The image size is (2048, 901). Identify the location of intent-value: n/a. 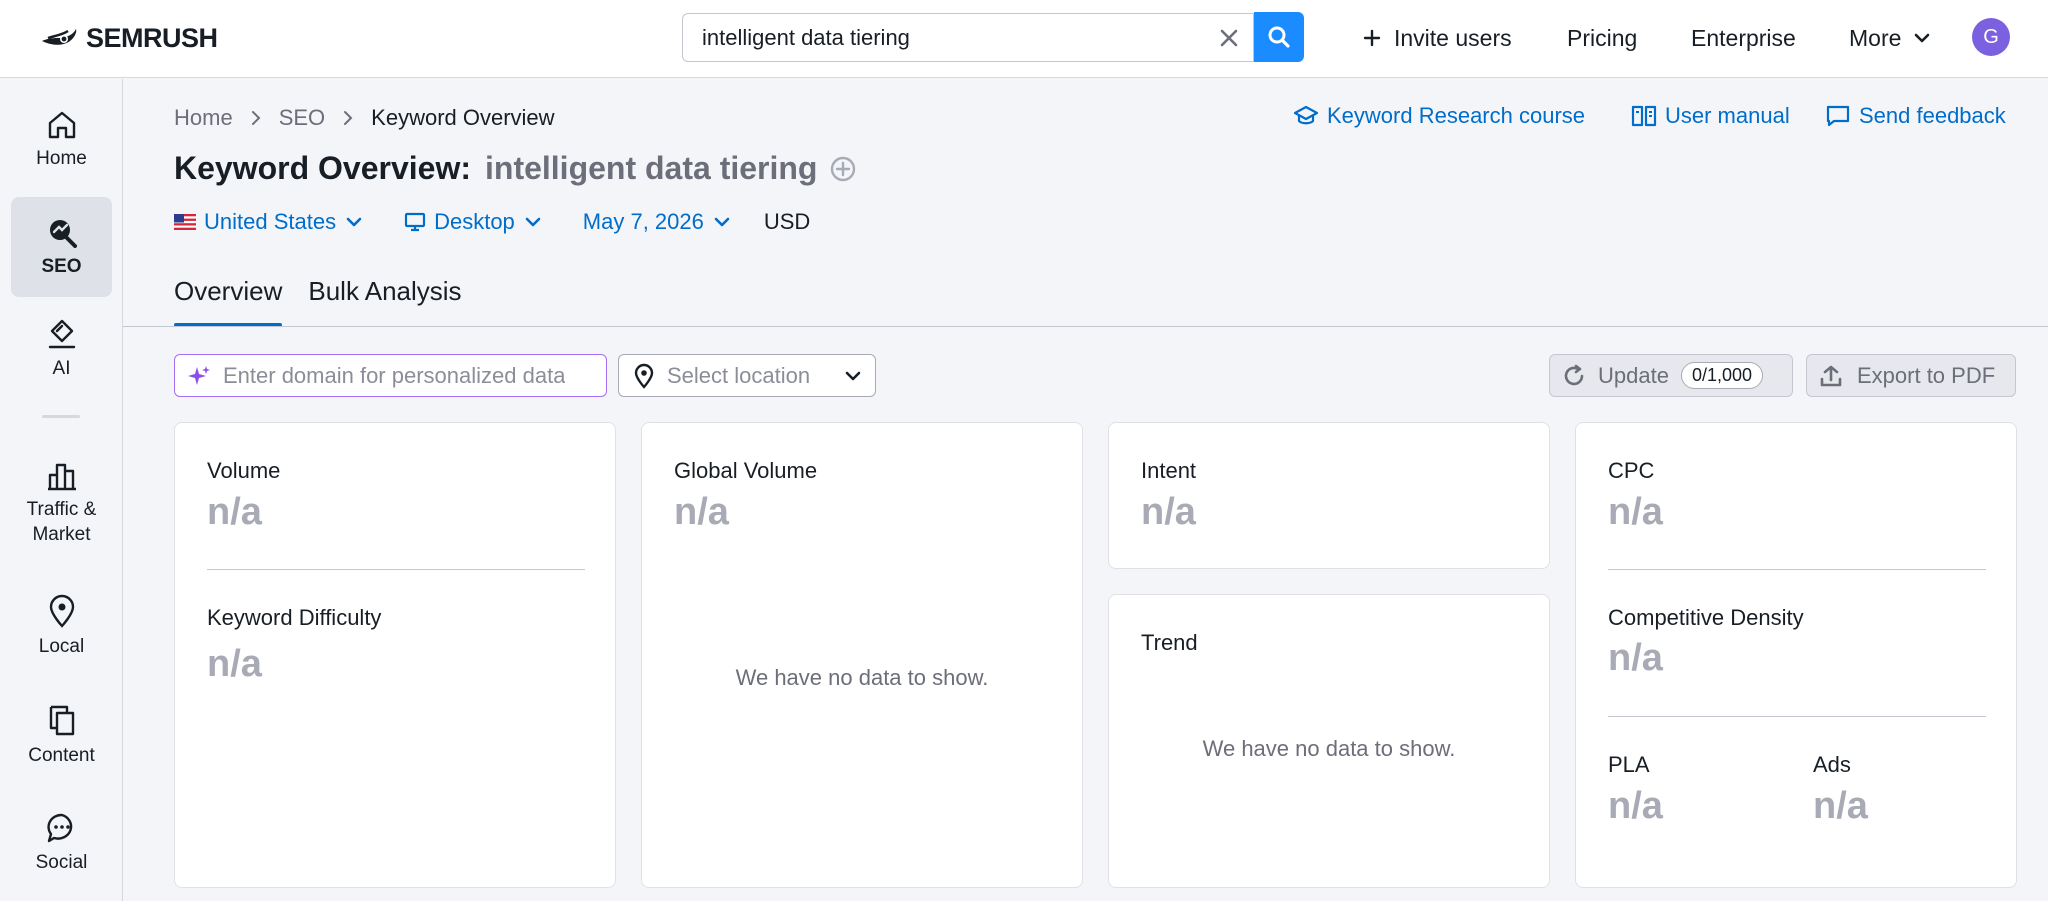
(1168, 512).